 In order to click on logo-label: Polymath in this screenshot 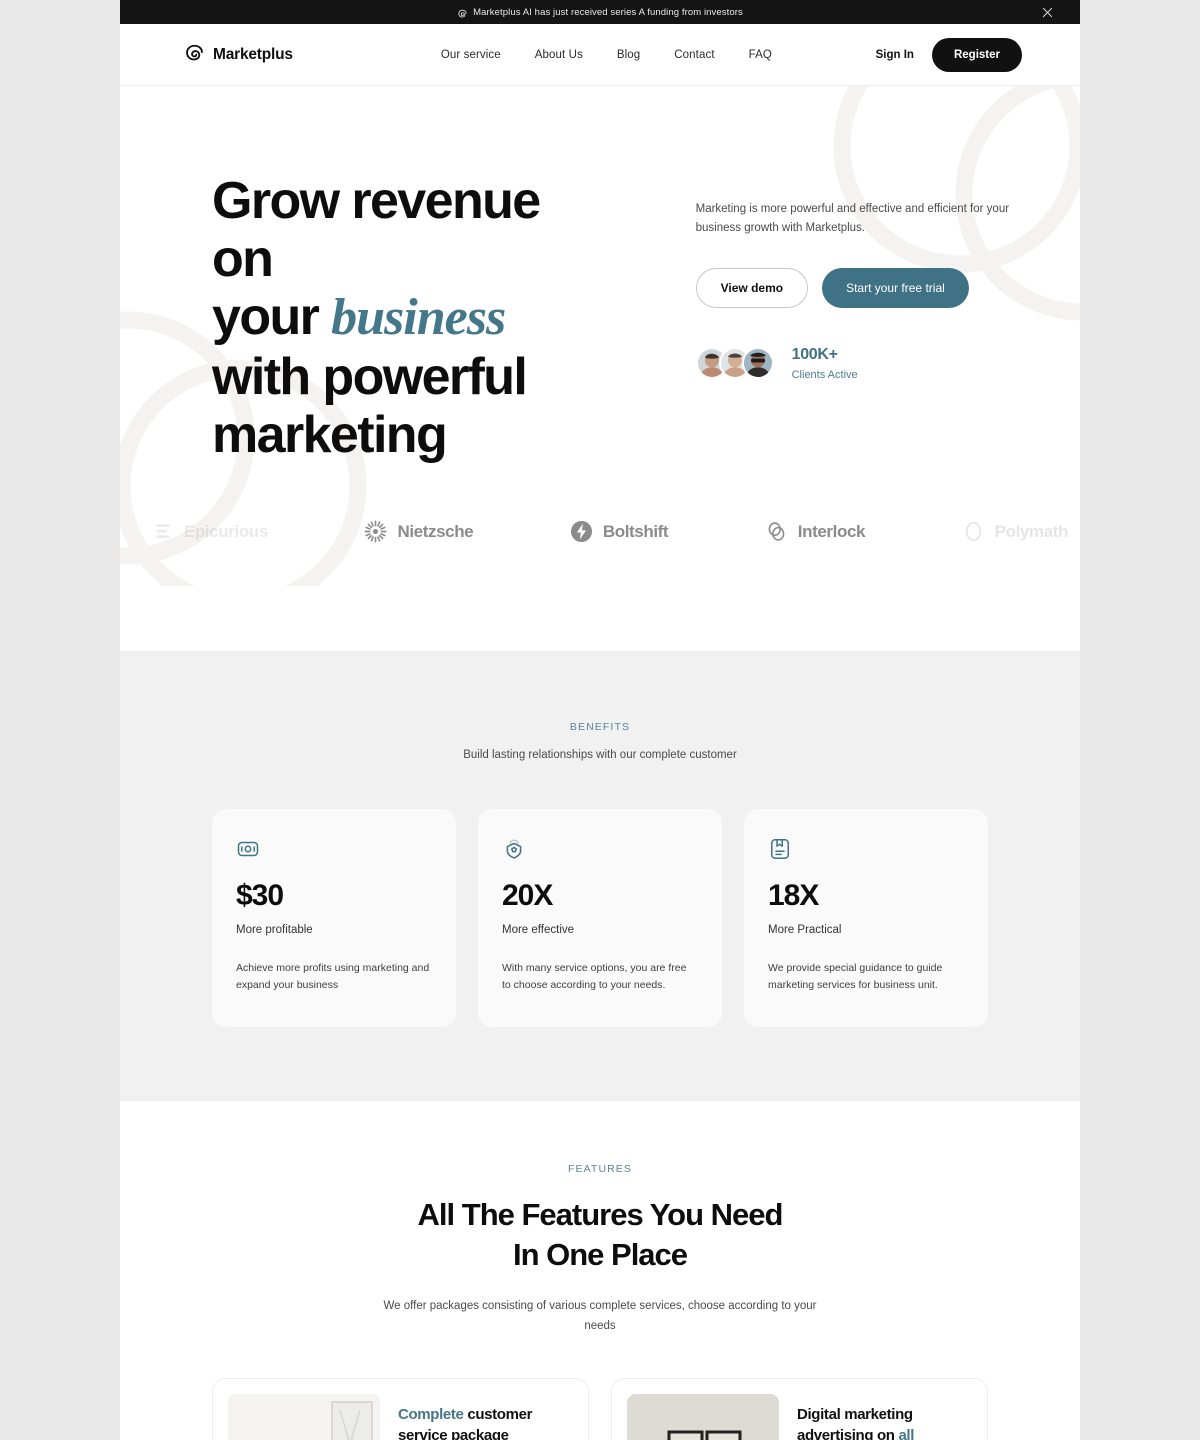, I will do `click(1031, 531)`.